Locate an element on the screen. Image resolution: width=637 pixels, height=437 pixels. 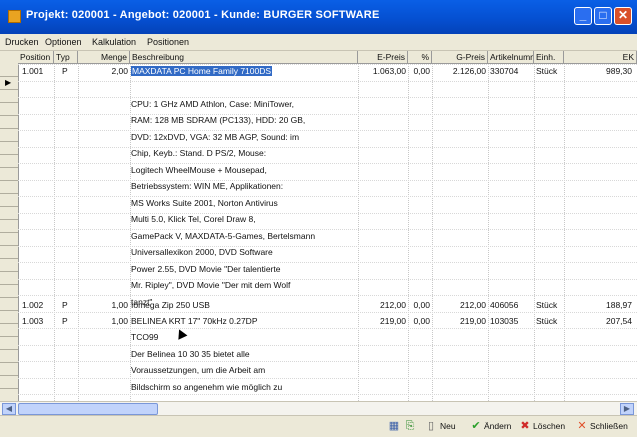
description-line: Universallexikon 2000, DVD Software is located at coordinates (202, 252).